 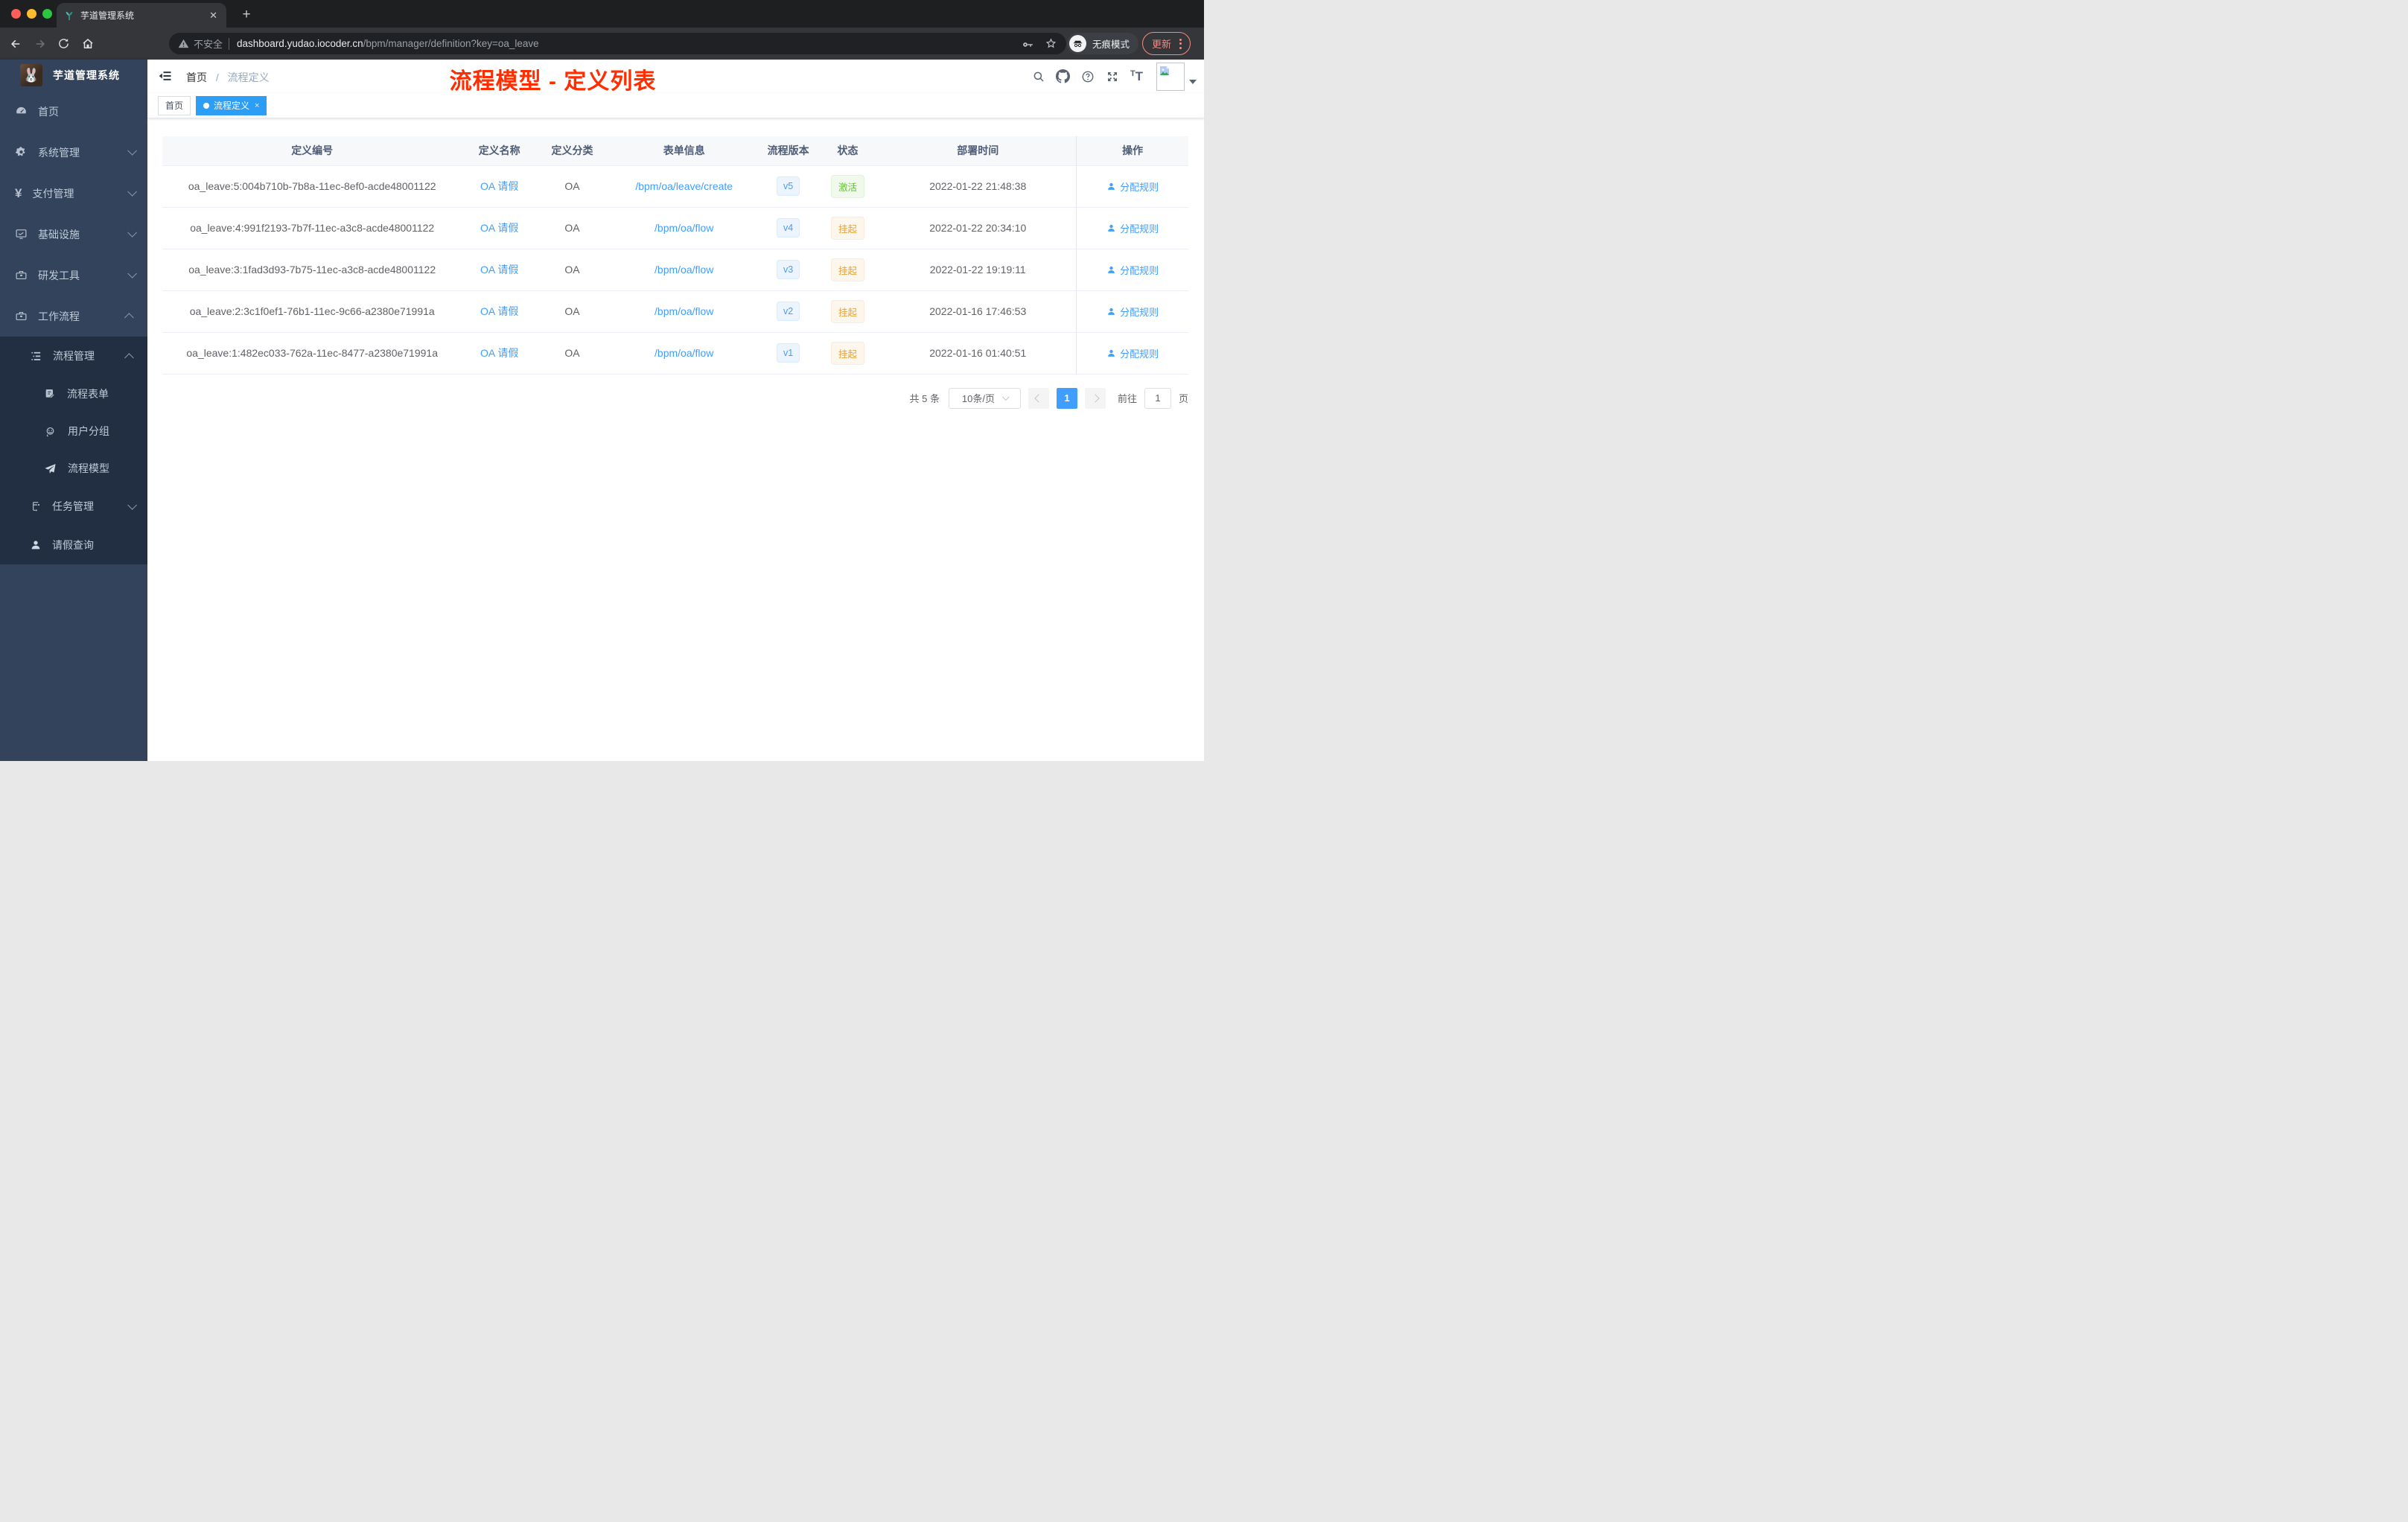 I want to click on sidebar-item-home: 首页, so click(x=73, y=111).